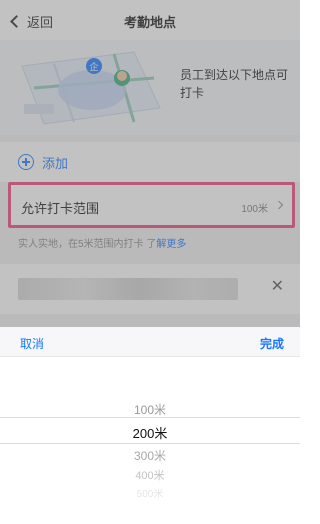 This screenshot has width=320, height=524. What do you see at coordinates (150, 432) in the screenshot?
I see `picker-option-selected: 200米` at bounding box center [150, 432].